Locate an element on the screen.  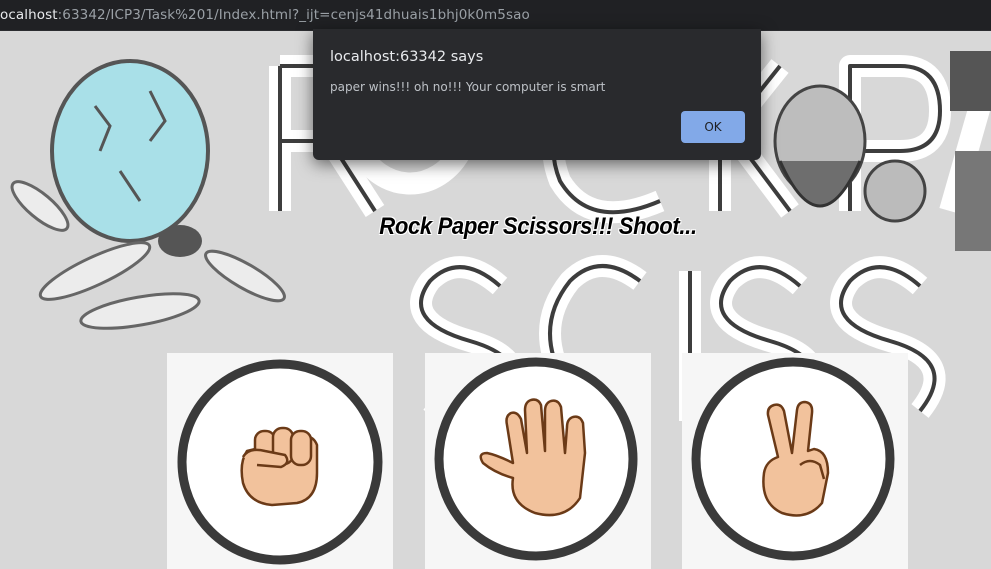
rock-choice-button is located at coordinates (280, 461).